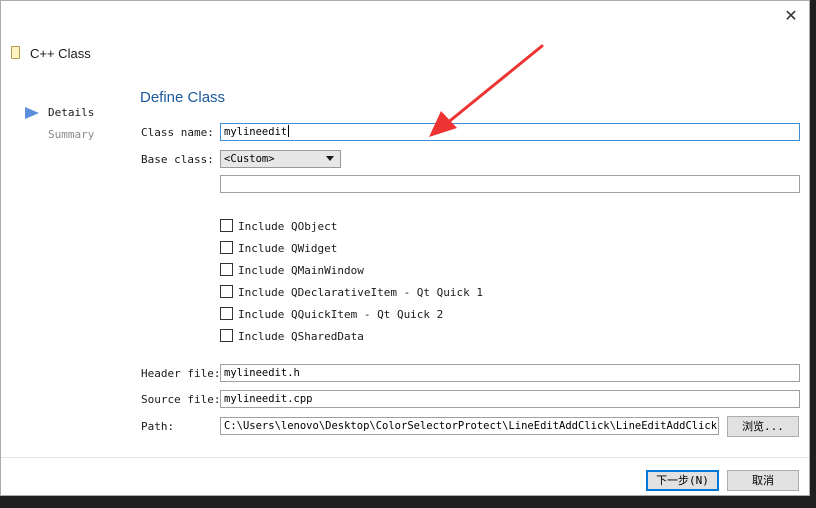  Describe the element at coordinates (443, 124) in the screenshot. I see `annotation-arrow-head` at that location.